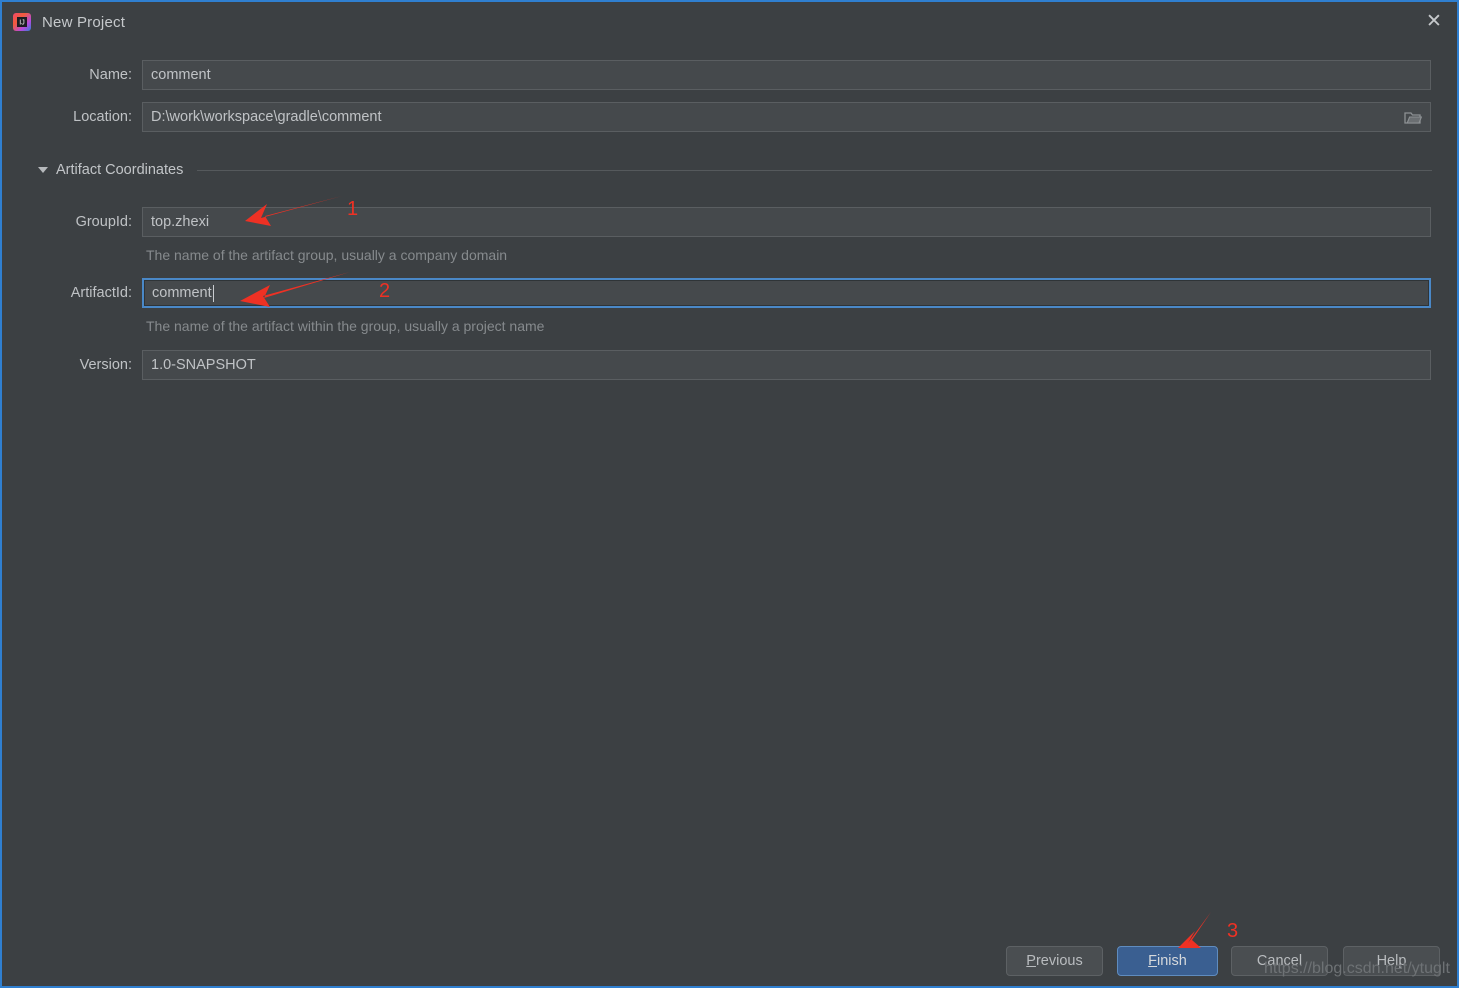  What do you see at coordinates (1413, 117) in the screenshot?
I see `folder-icon` at bounding box center [1413, 117].